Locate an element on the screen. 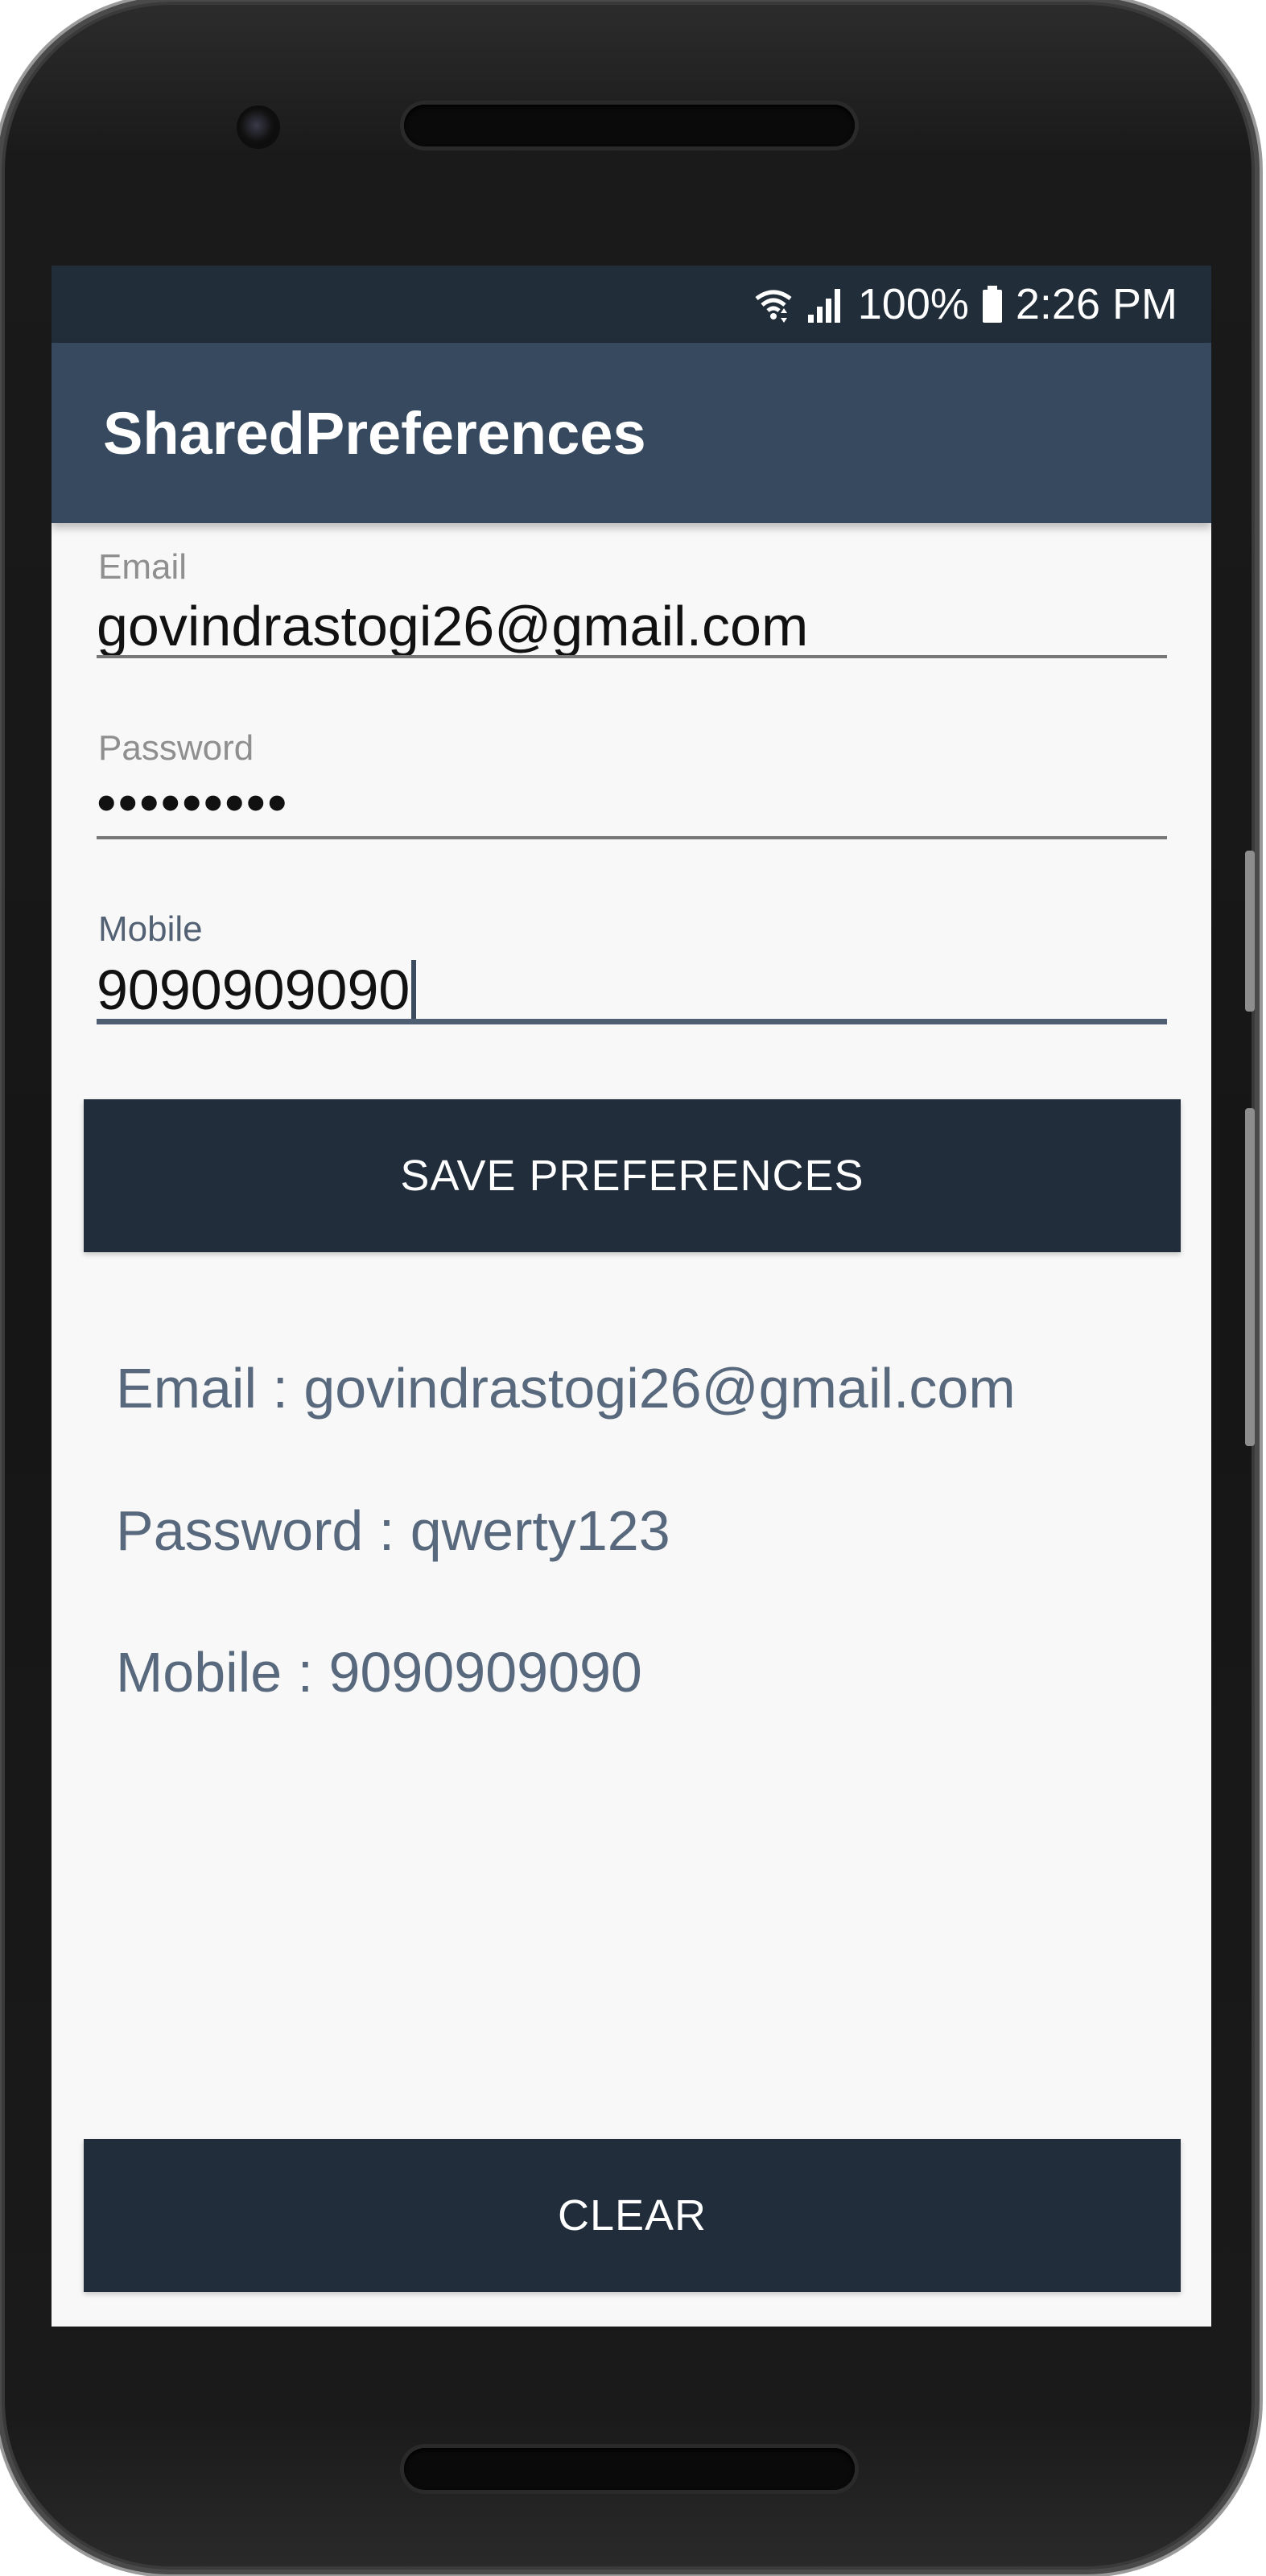 Image resolution: width=1266 pixels, height=2576 pixels. mobile-underline is located at coordinates (632, 1021).